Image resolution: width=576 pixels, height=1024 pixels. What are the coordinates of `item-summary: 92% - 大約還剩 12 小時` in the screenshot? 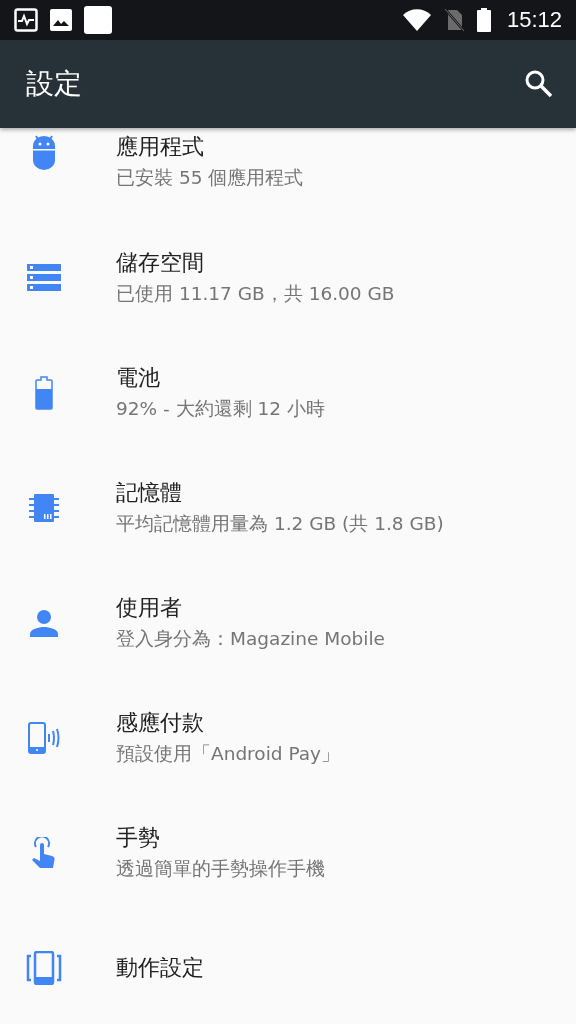 It's located at (220, 408).